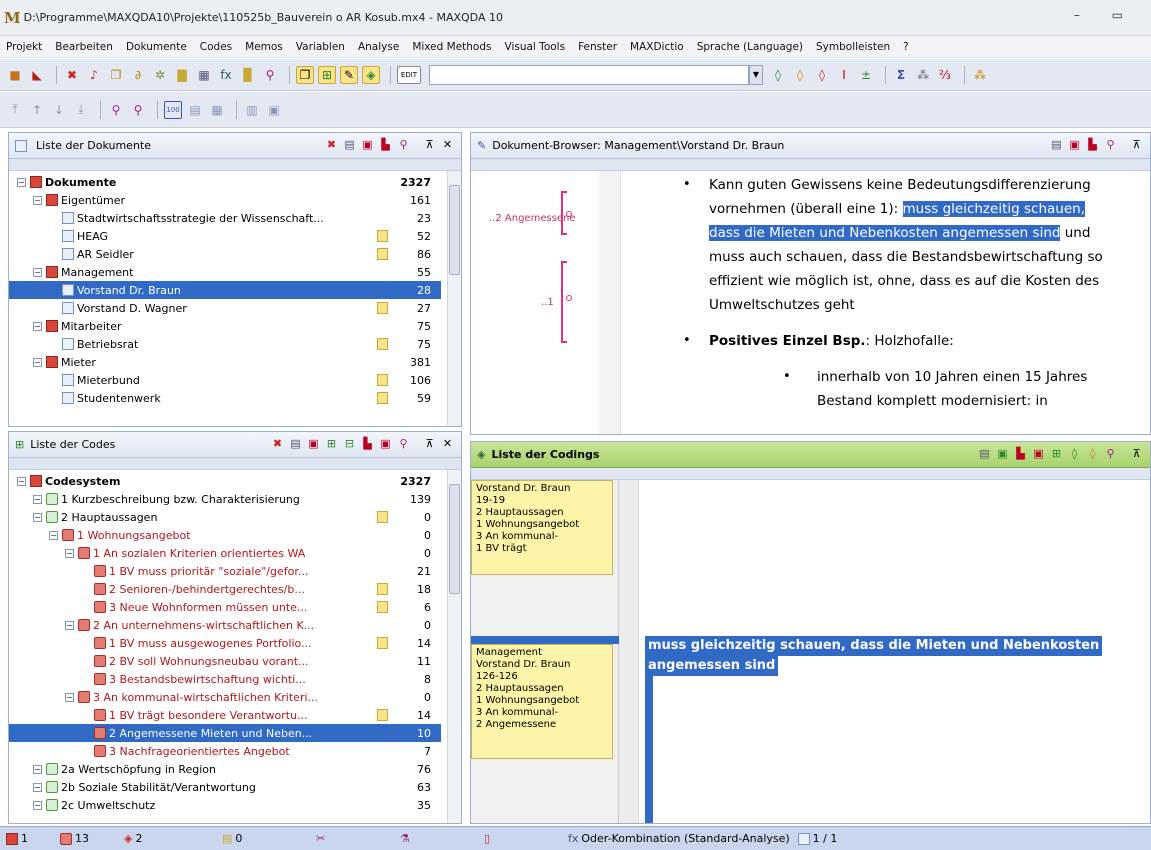 The image size is (1151, 850). Describe the element at coordinates (225, 481) in the screenshot. I see `code-row: − Codesystem 2327` at that location.